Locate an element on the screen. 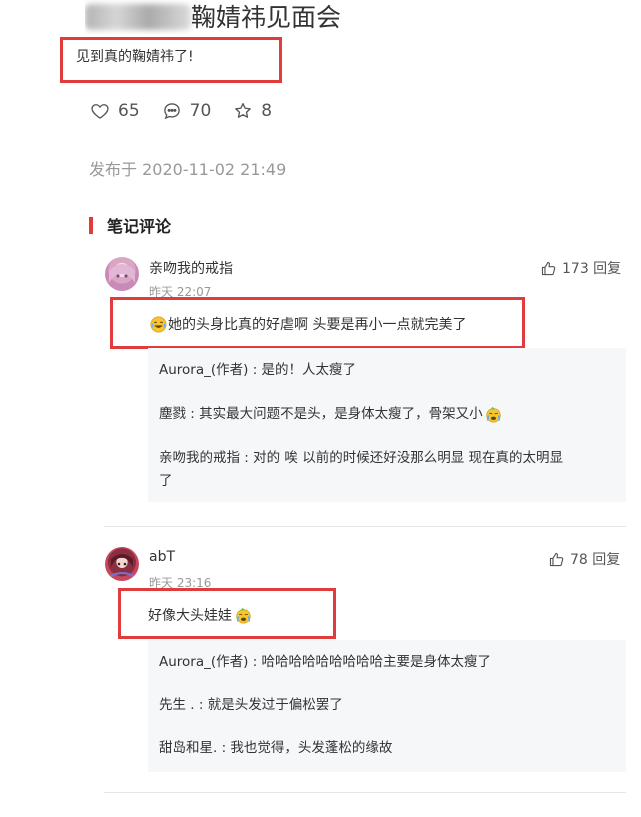  reply-item-continued: 了 is located at coordinates (166, 481).